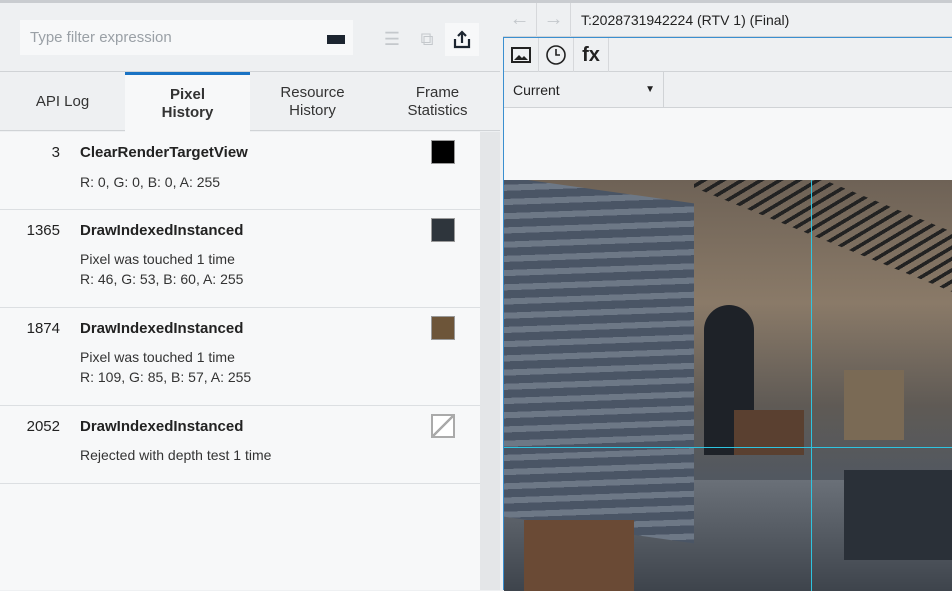 The width and height of the screenshot is (952, 591). I want to click on event-name: ClearRenderTargetView, so click(164, 152).